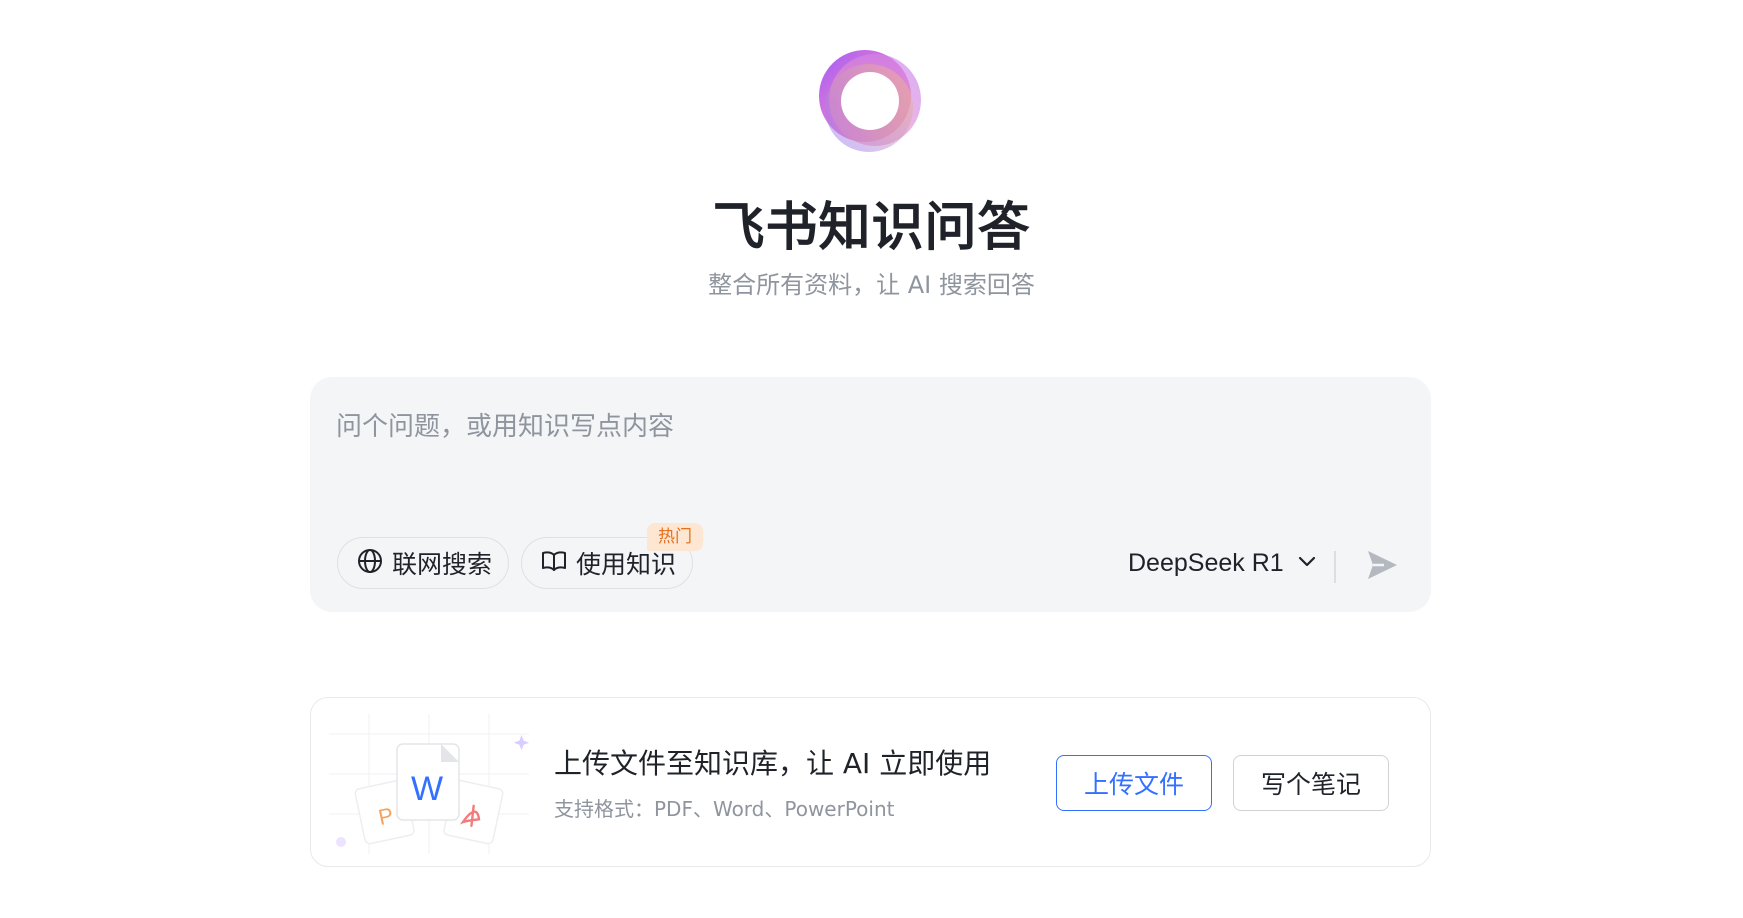  What do you see at coordinates (871, 285) in the screenshot?
I see `page-subtitle: 整合所有资料，让 AI 搜索回答` at bounding box center [871, 285].